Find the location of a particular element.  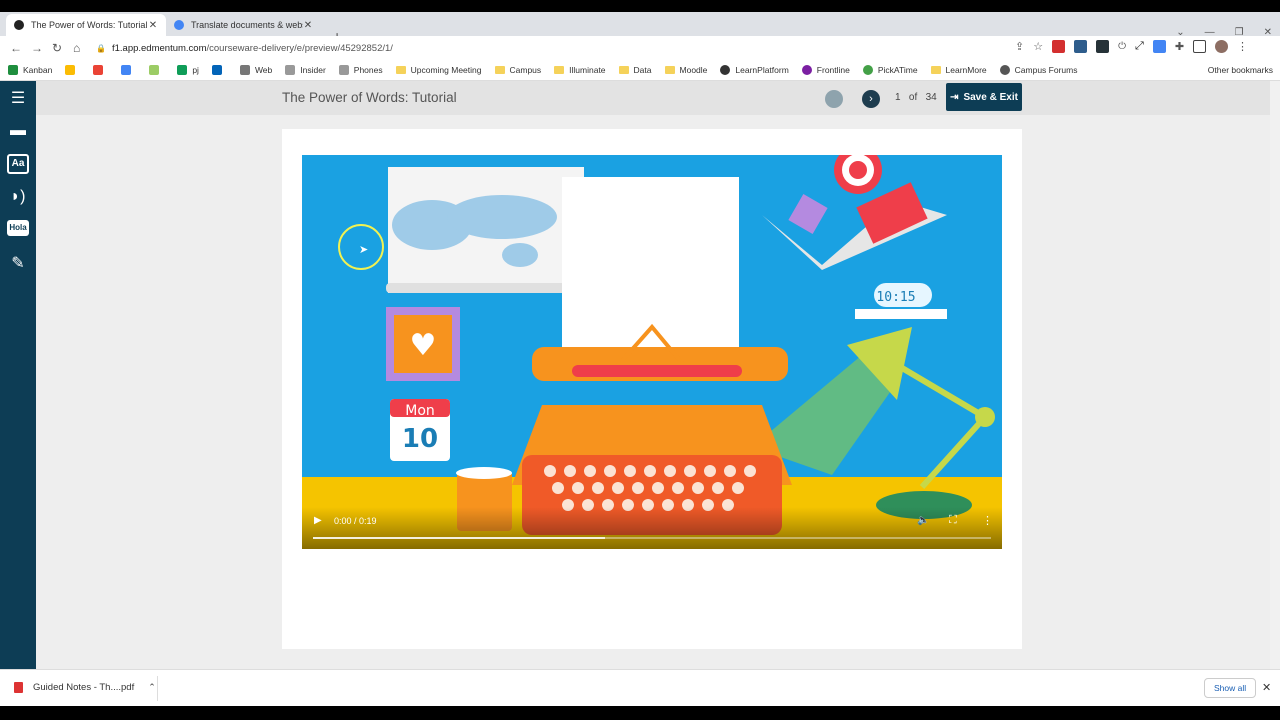

bookmark-drive is located at coordinates (72, 70).